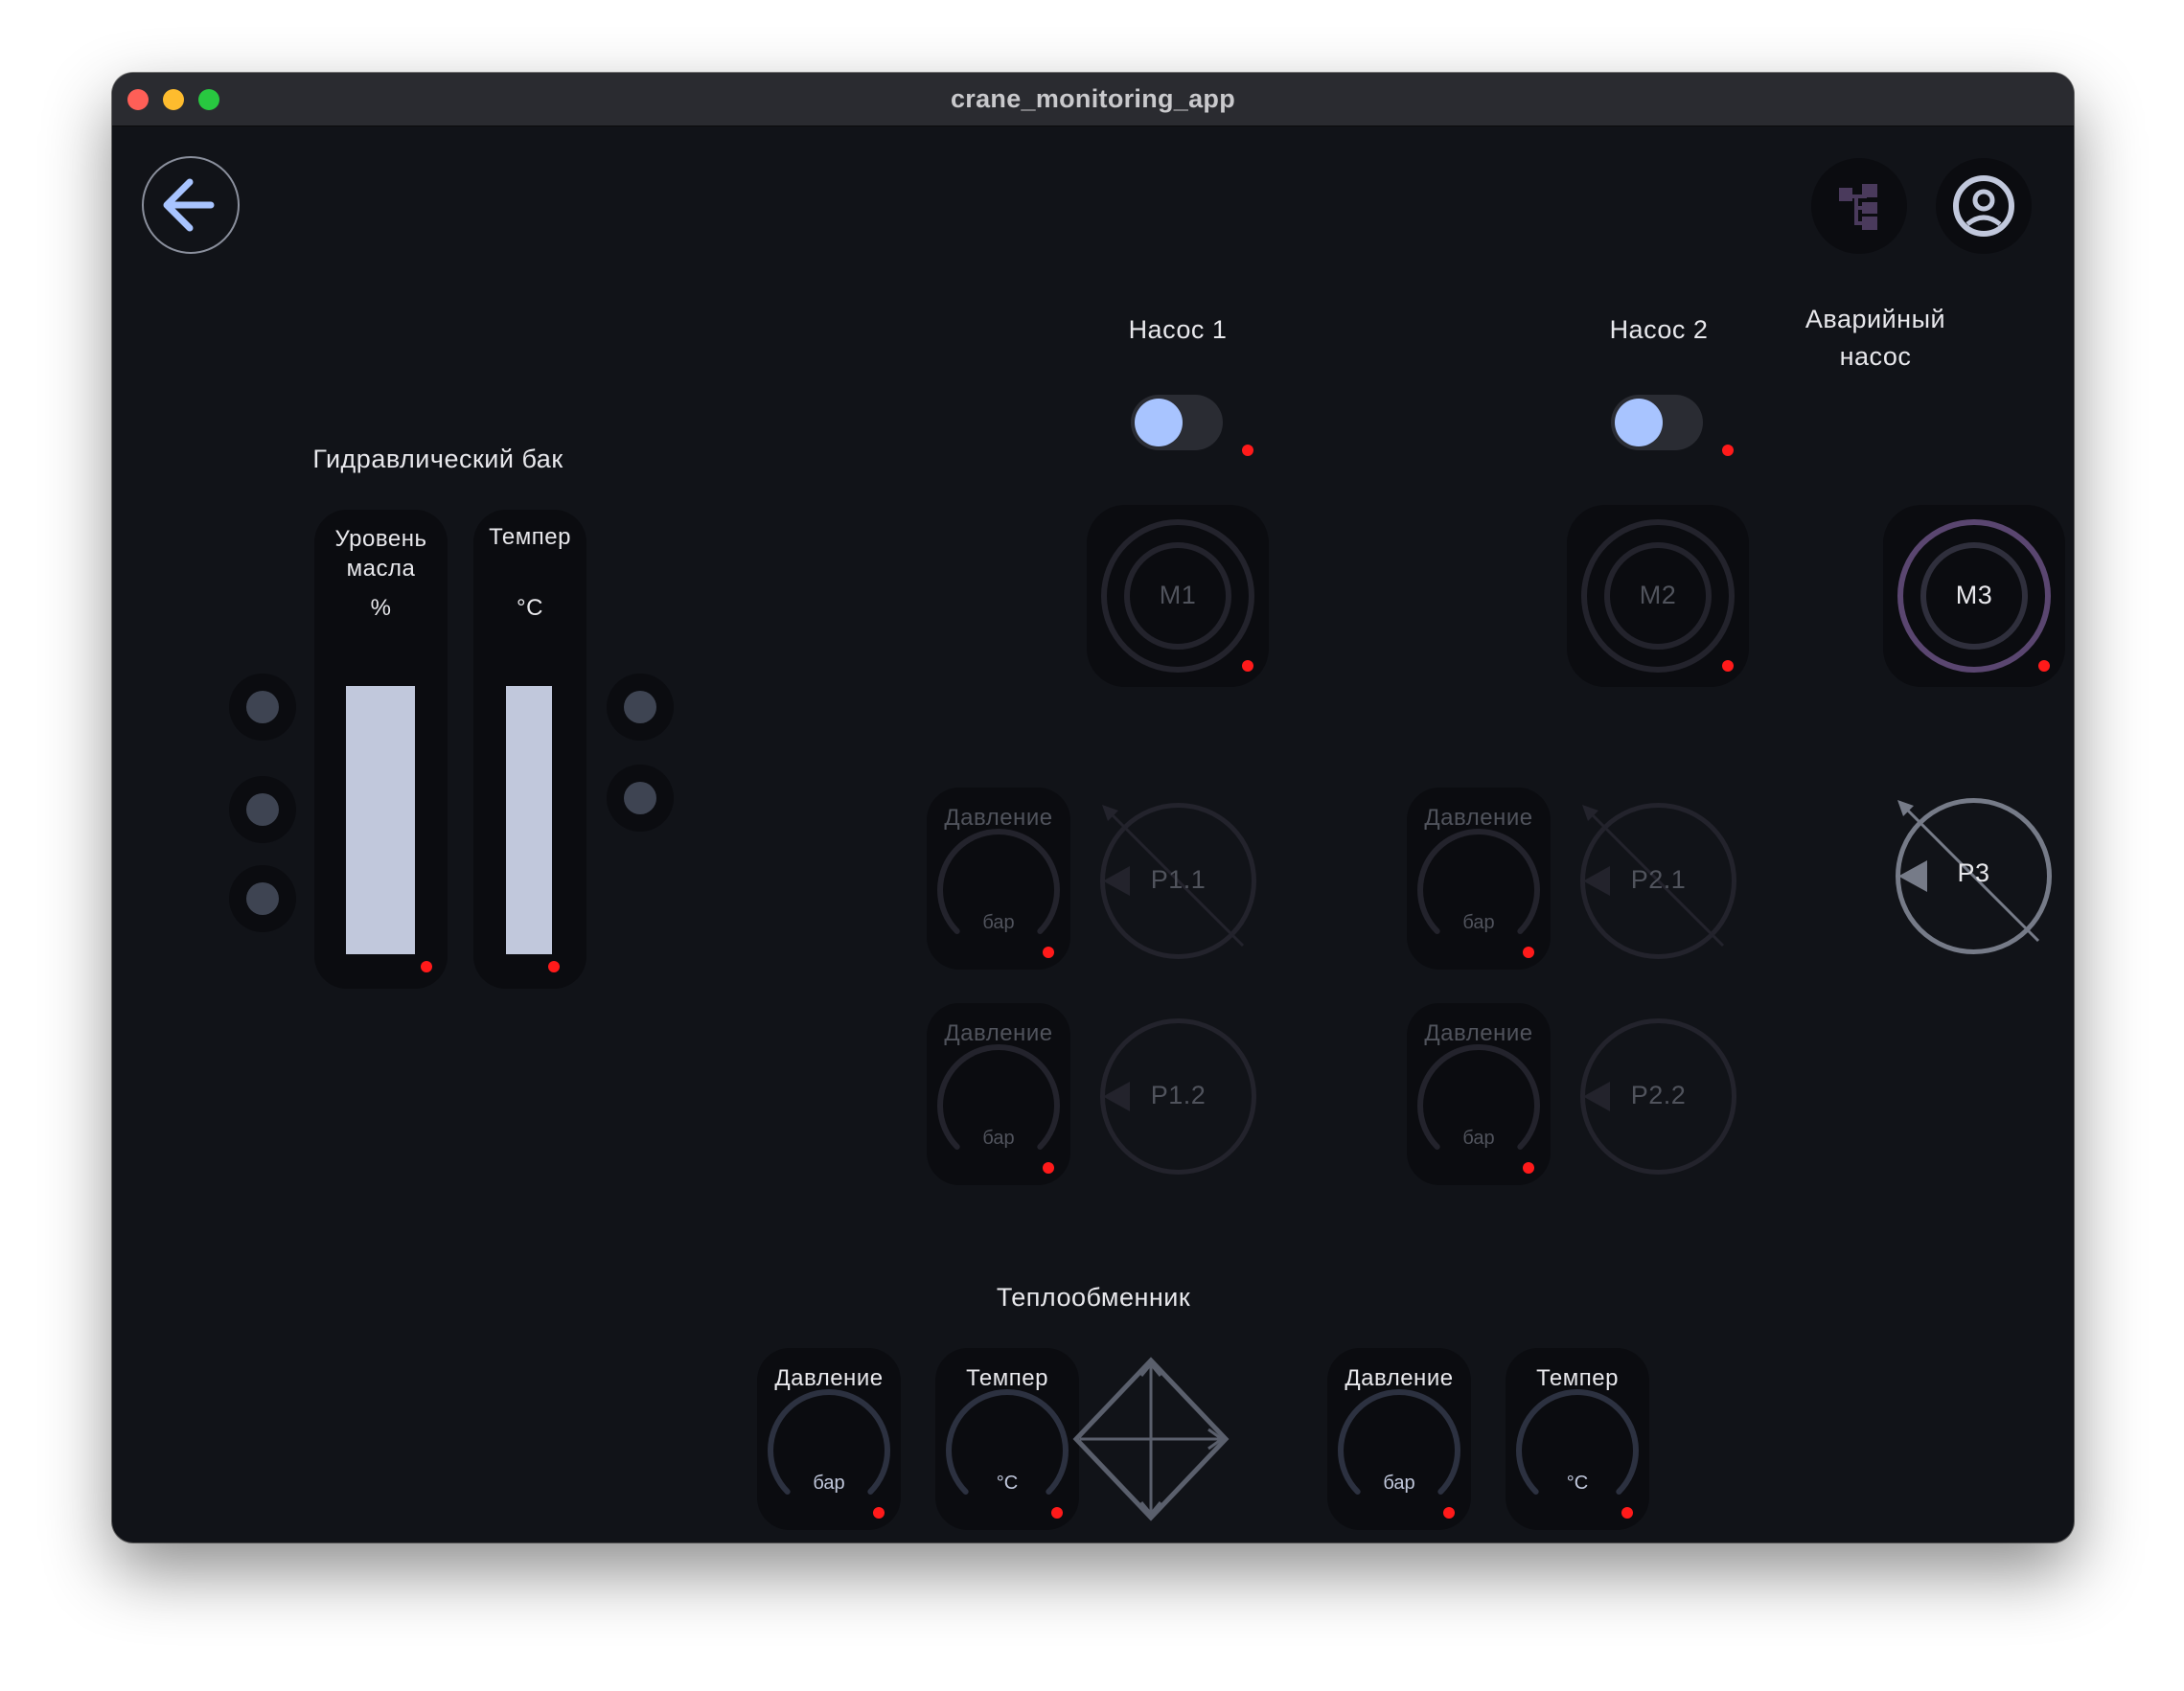  I want to click on oil-level-track, so click(381, 820).